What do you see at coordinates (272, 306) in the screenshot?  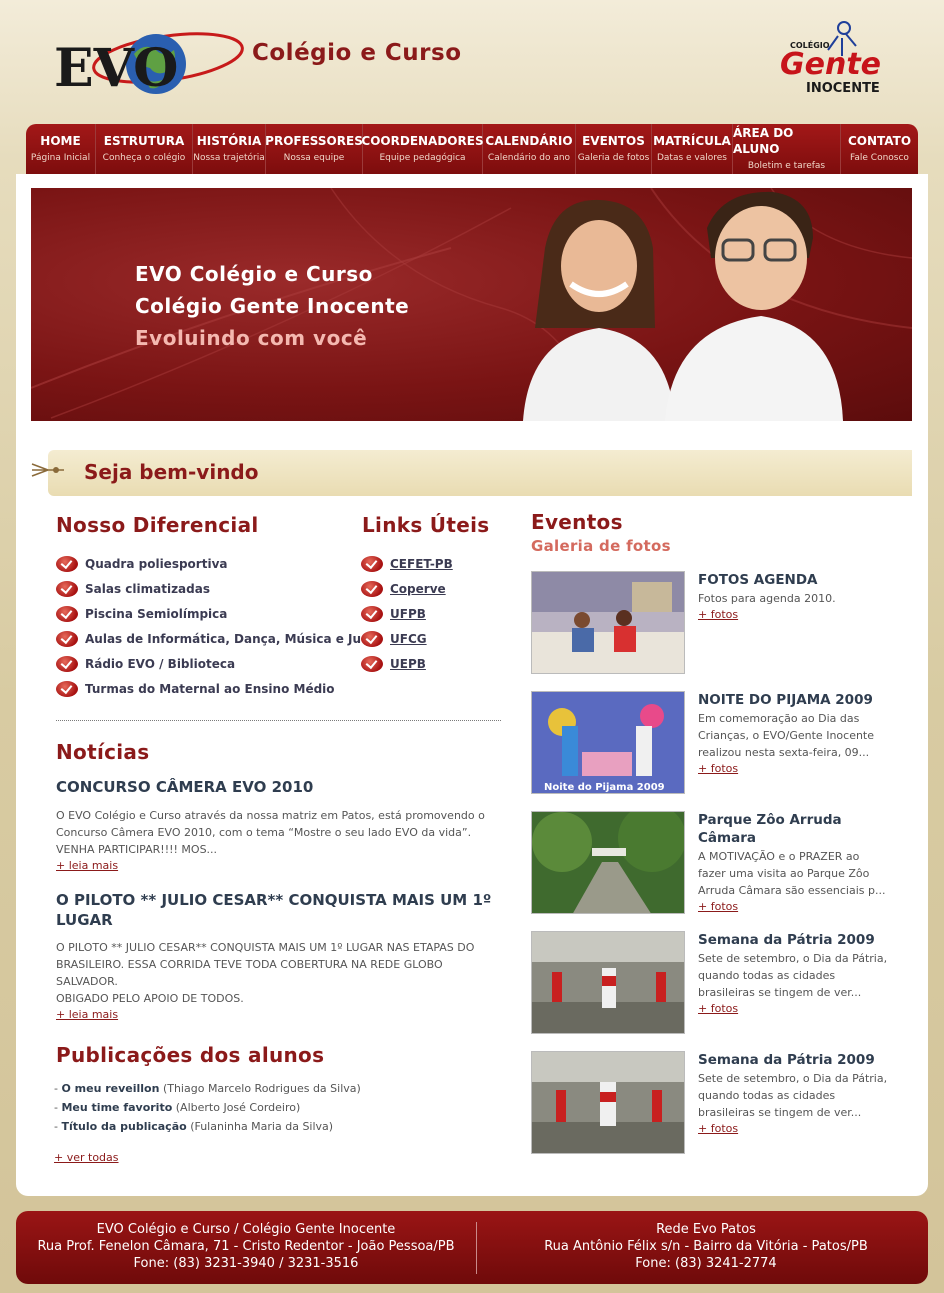 I see `banner-line-2: Colégio Gente Inocente` at bounding box center [272, 306].